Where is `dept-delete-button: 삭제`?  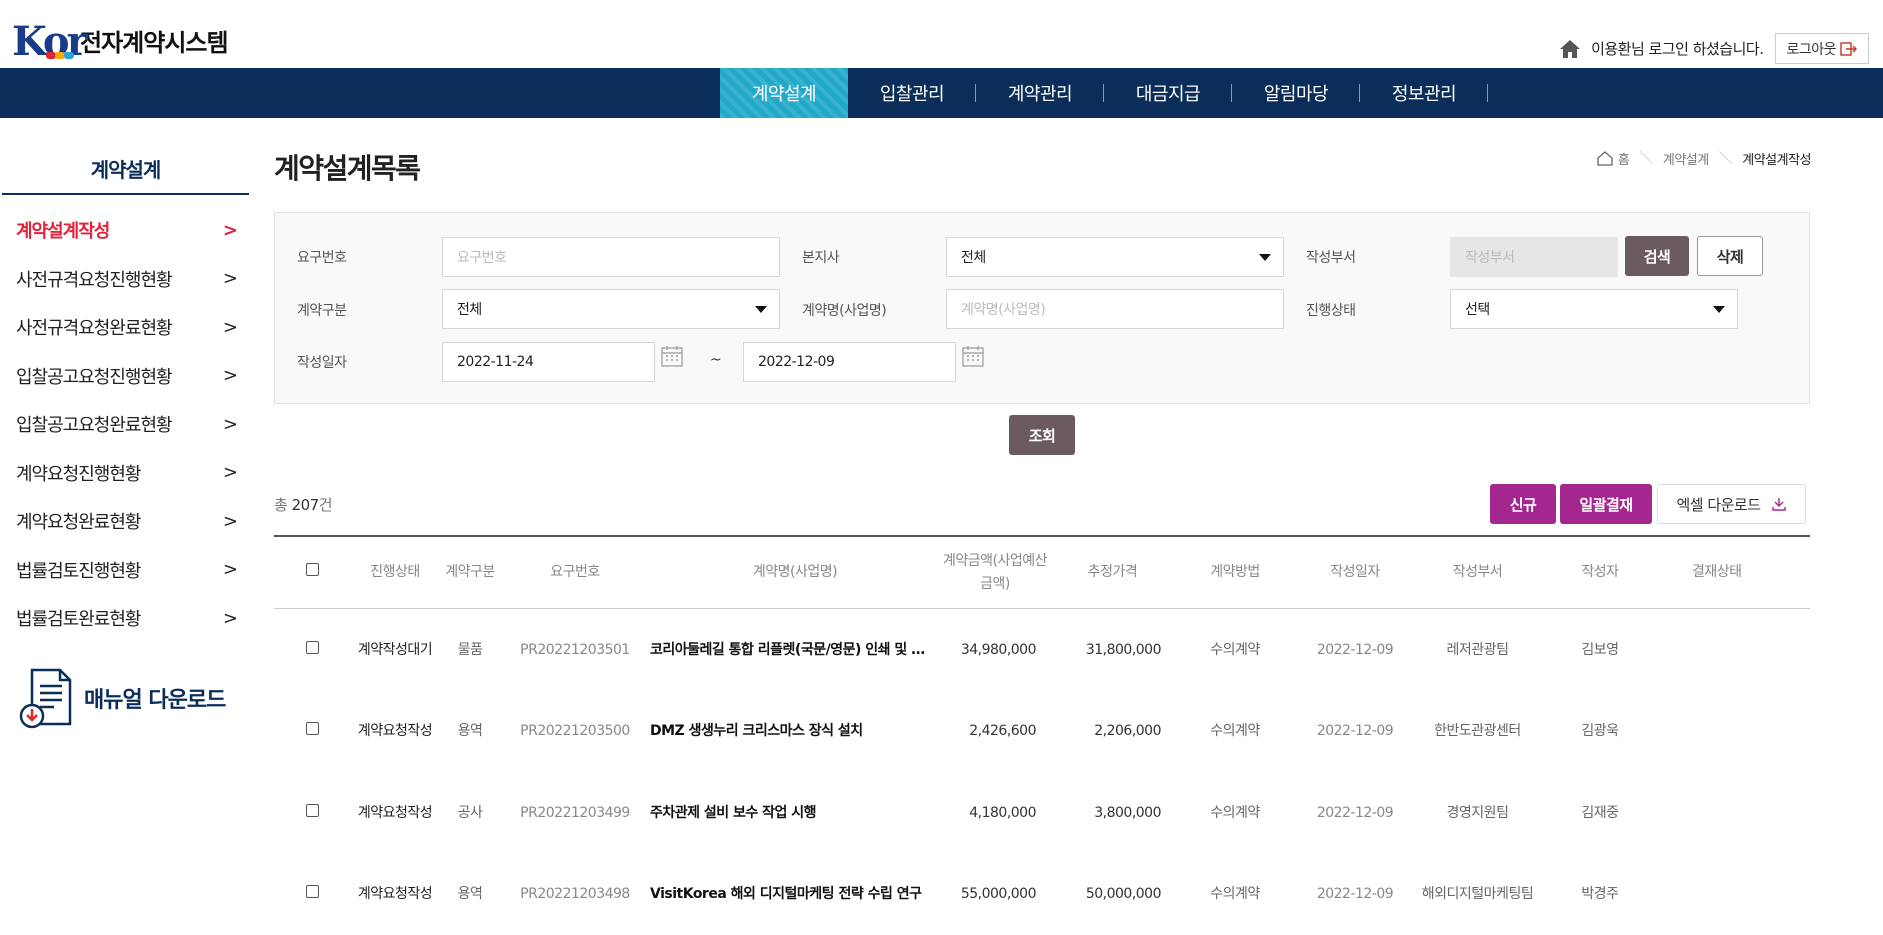 dept-delete-button: 삭제 is located at coordinates (1730, 256).